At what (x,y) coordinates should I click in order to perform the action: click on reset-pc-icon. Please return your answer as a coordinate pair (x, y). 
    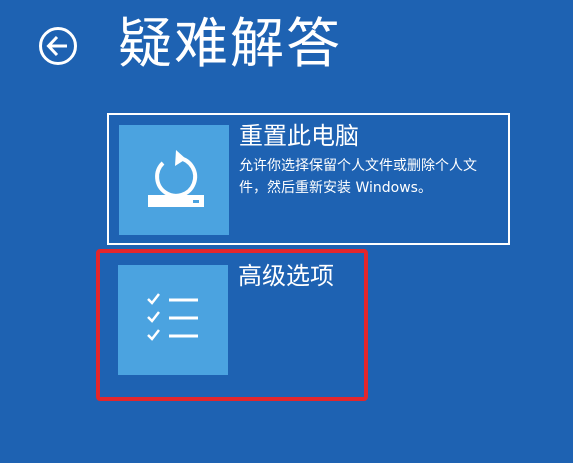
    Looking at the image, I should click on (176, 178).